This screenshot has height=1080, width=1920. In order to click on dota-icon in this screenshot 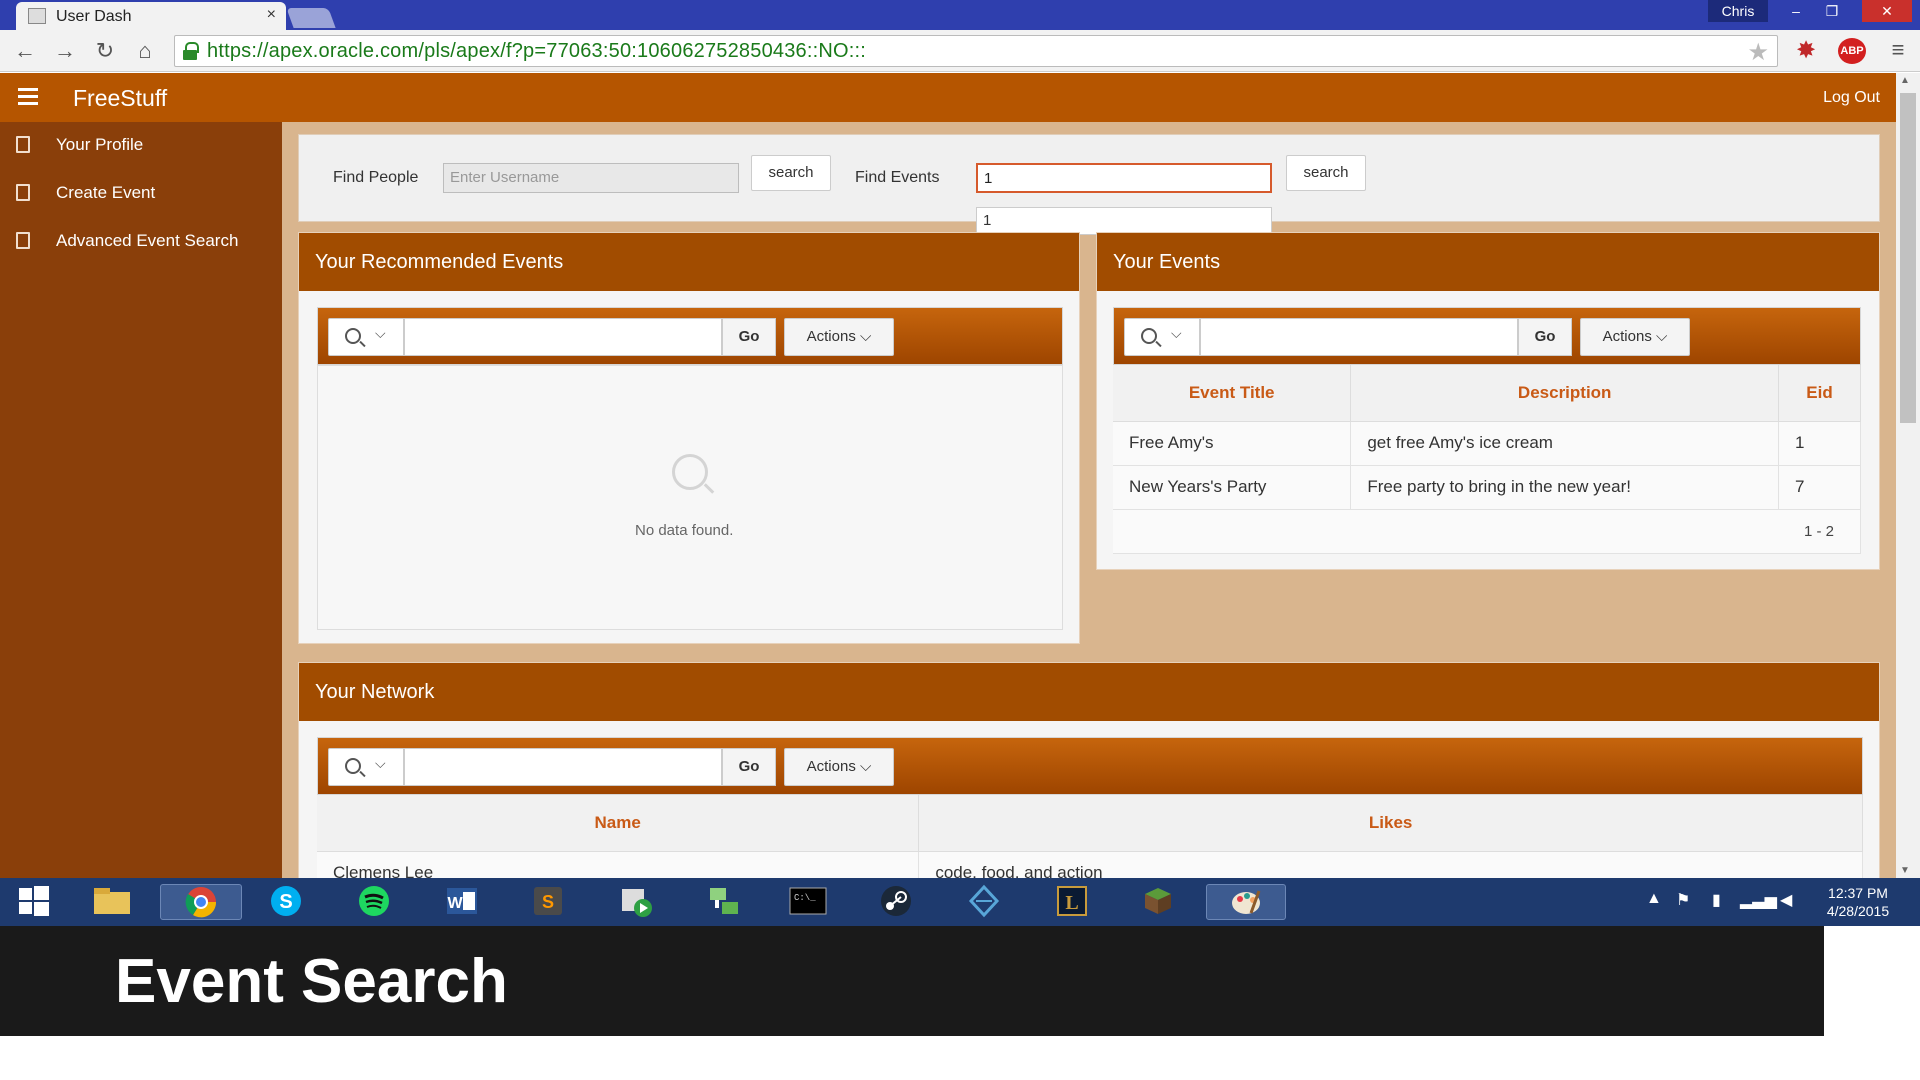, I will do `click(984, 902)`.